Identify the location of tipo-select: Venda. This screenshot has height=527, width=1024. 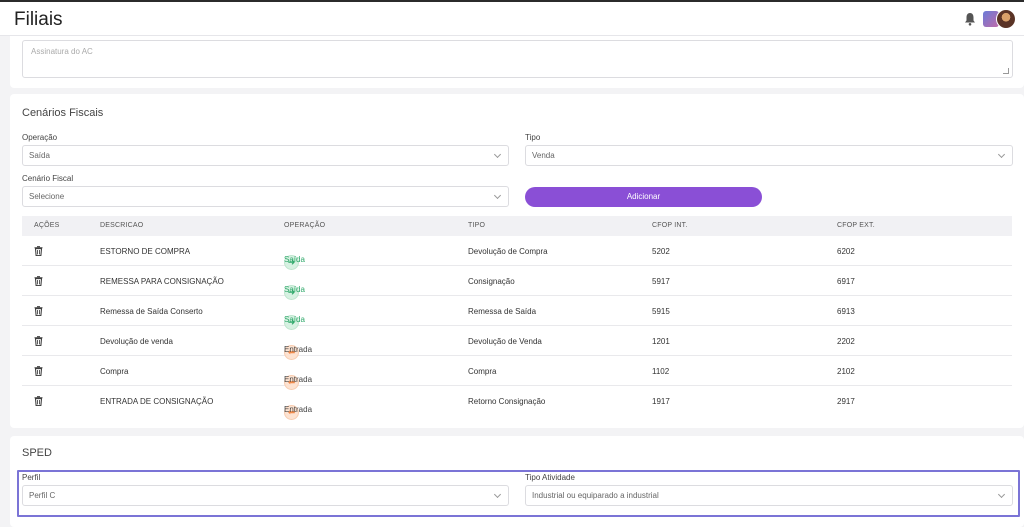
(769, 155).